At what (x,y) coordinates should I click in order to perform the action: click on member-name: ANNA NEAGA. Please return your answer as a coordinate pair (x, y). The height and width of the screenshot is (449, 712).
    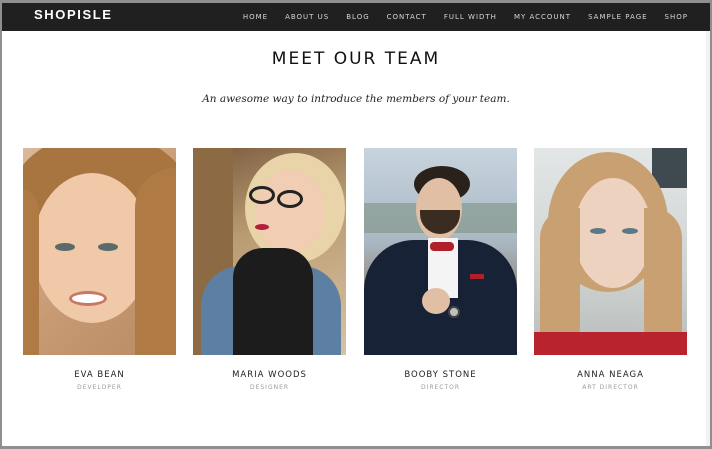
    Looking at the image, I should click on (610, 375).